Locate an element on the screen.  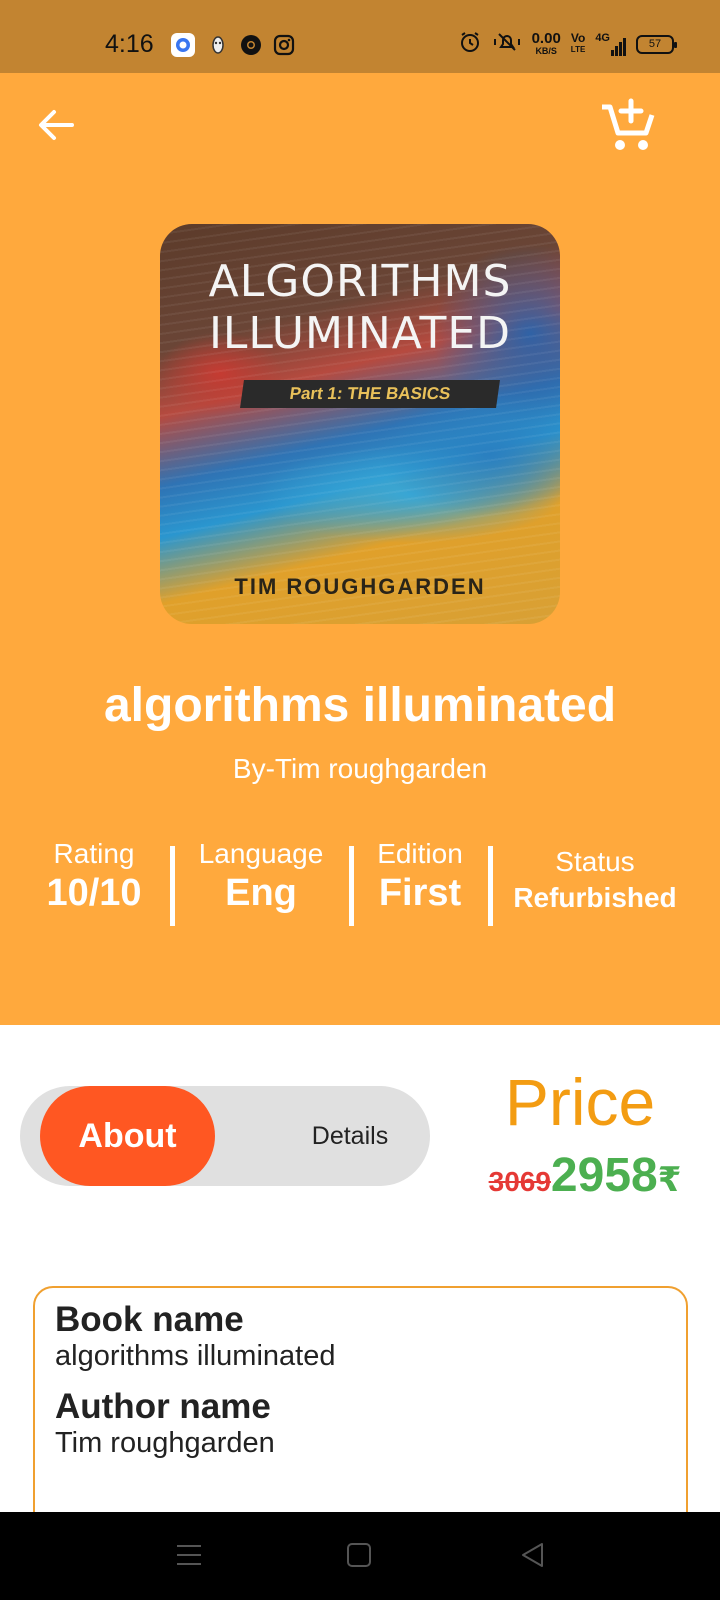
price-original: 3069 is located at coordinates (519, 1181).